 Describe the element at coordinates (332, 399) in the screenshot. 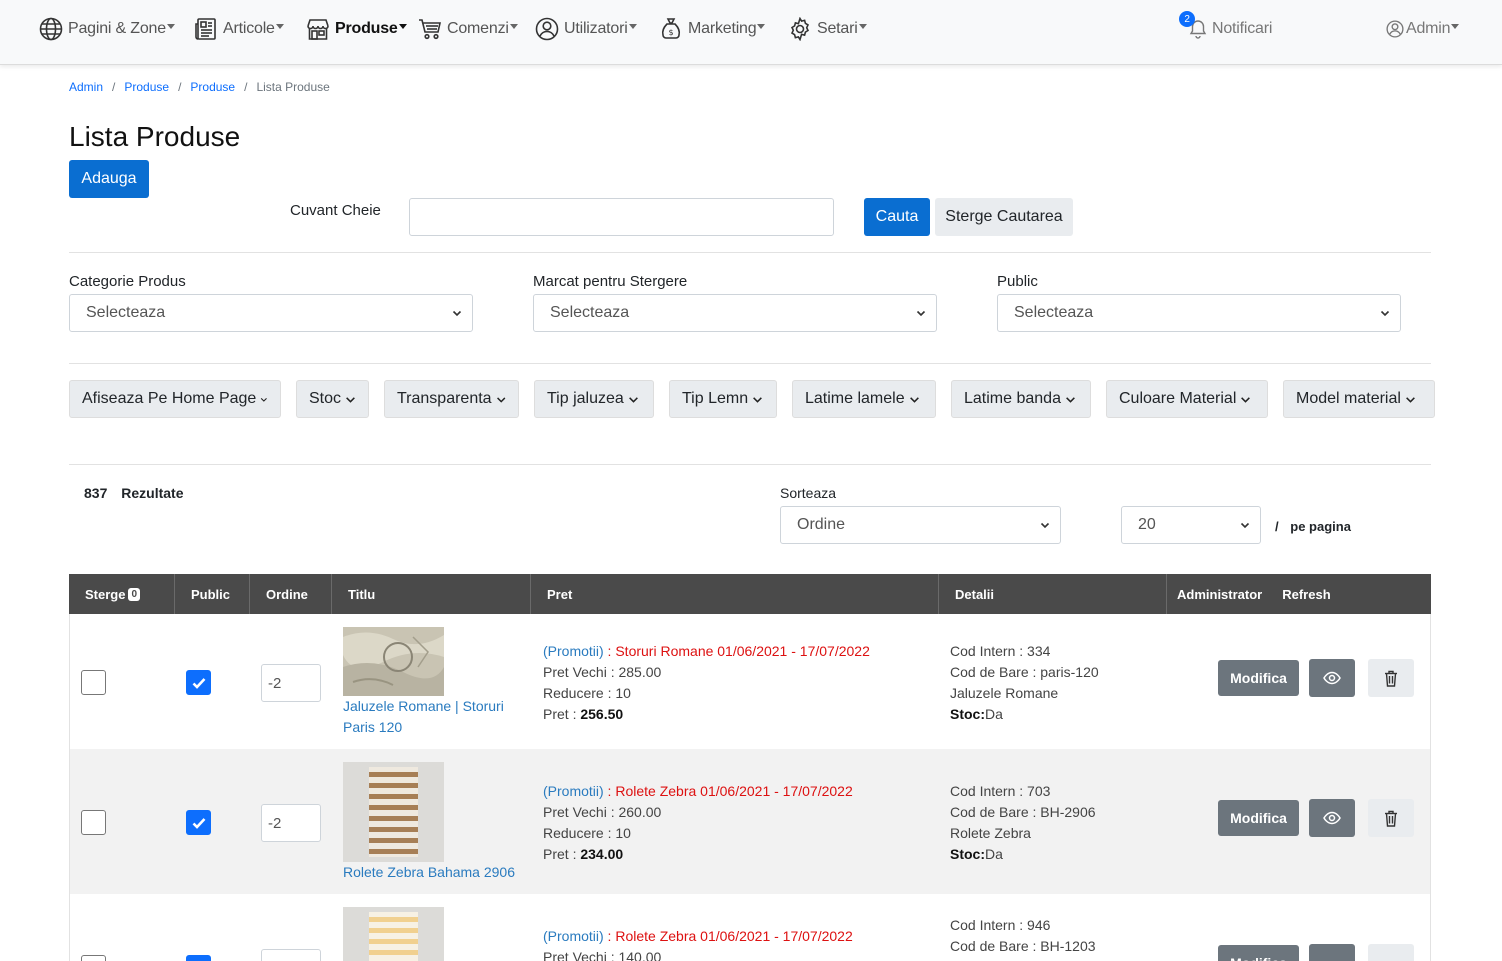

I see `filter-stoc: Stoc` at that location.